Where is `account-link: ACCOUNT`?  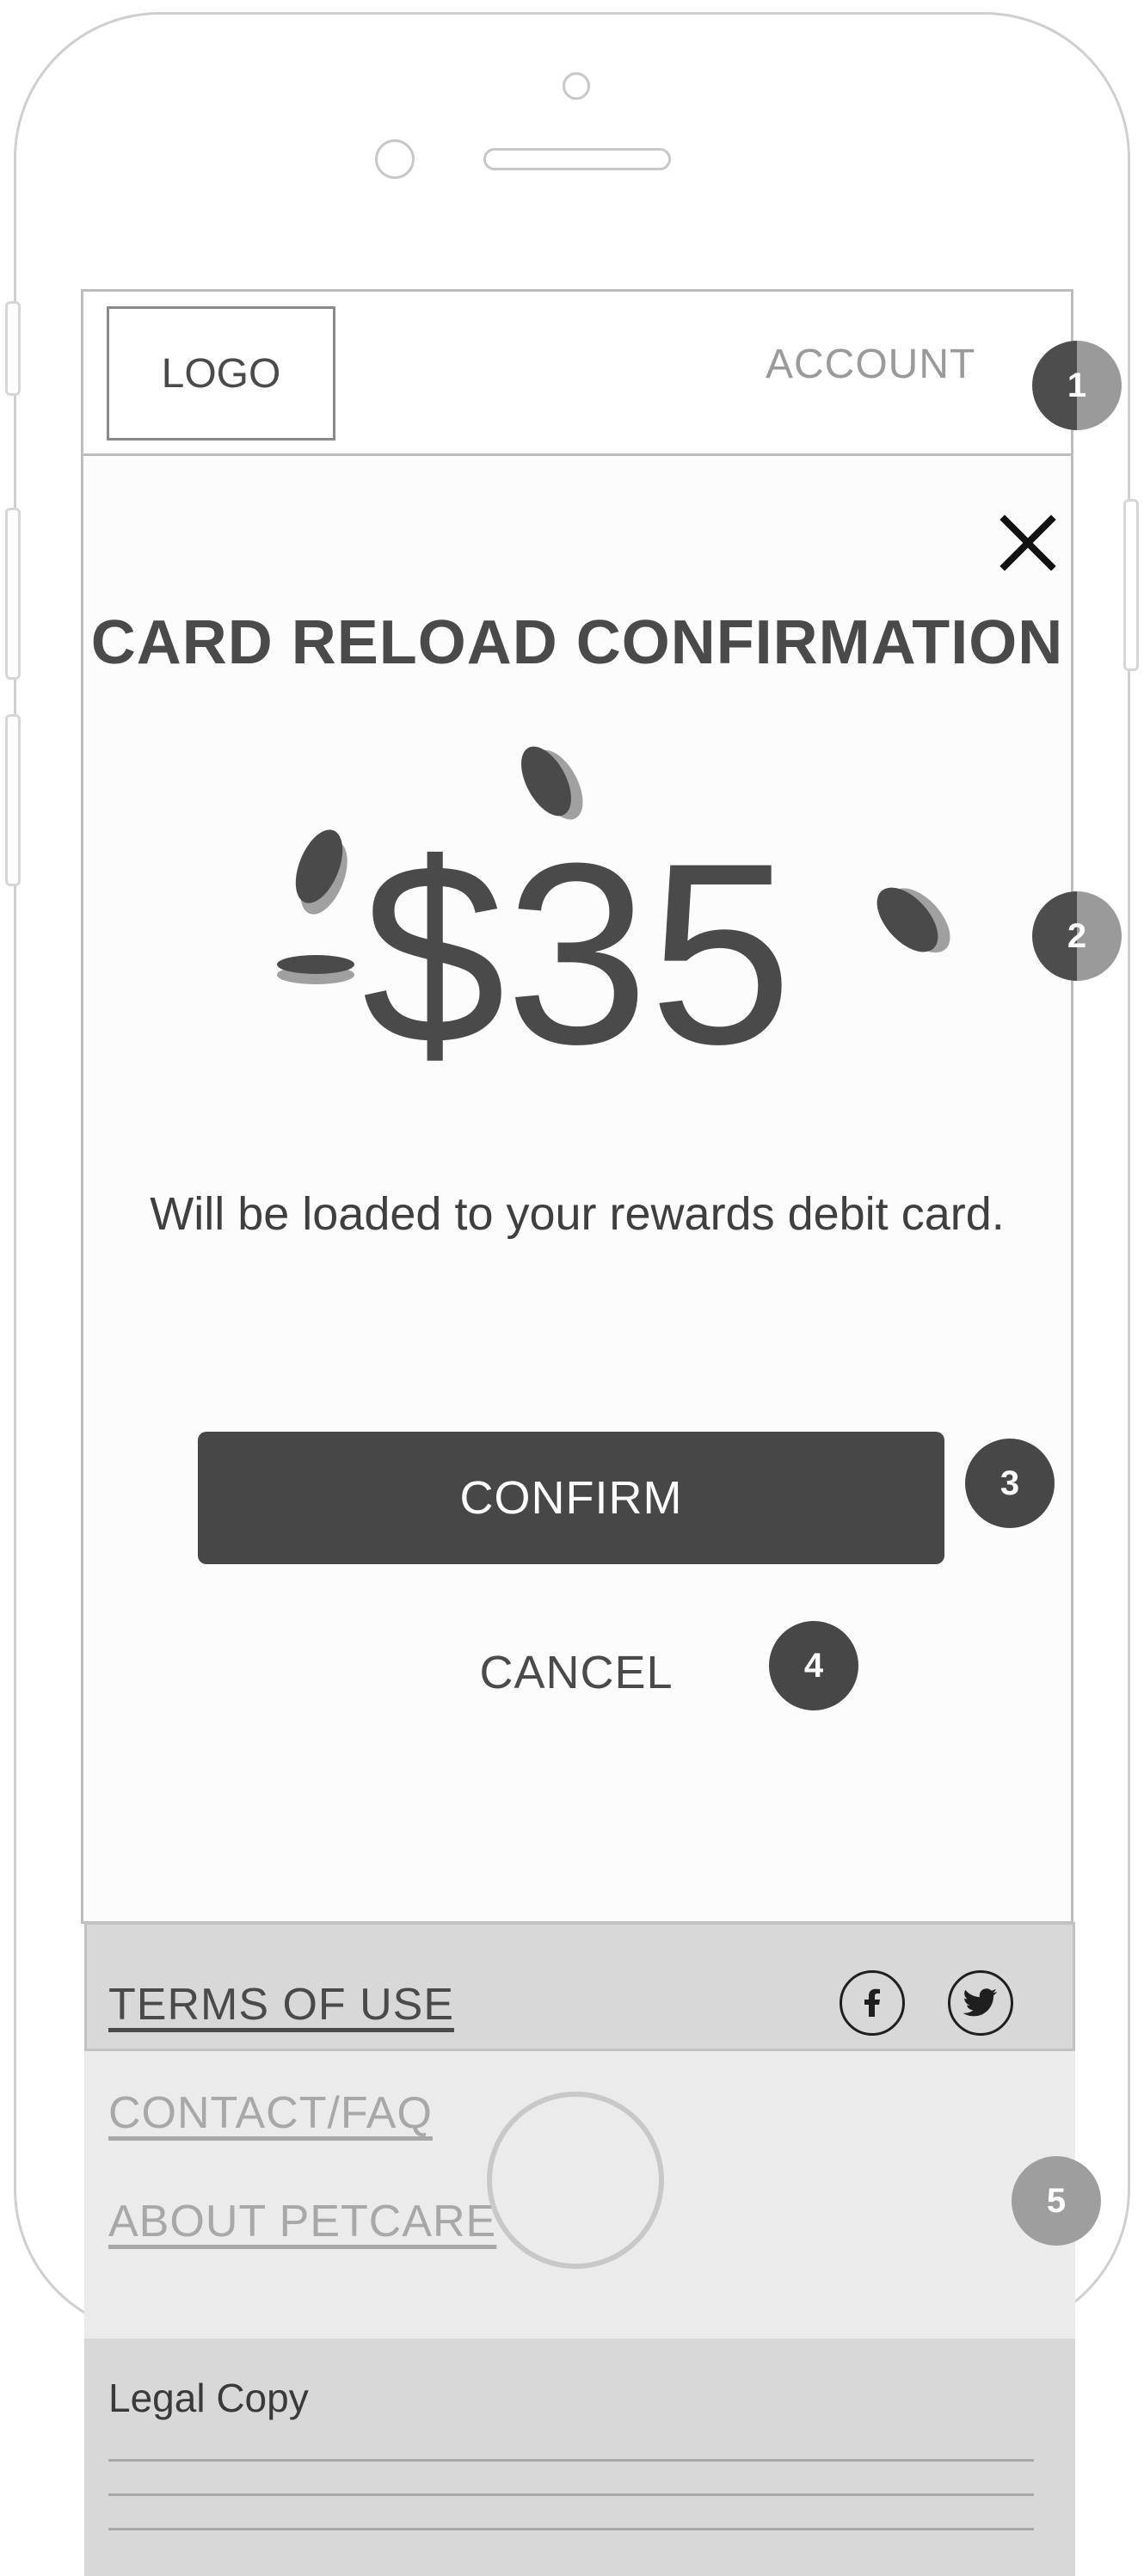
account-link: ACCOUNT is located at coordinates (870, 364).